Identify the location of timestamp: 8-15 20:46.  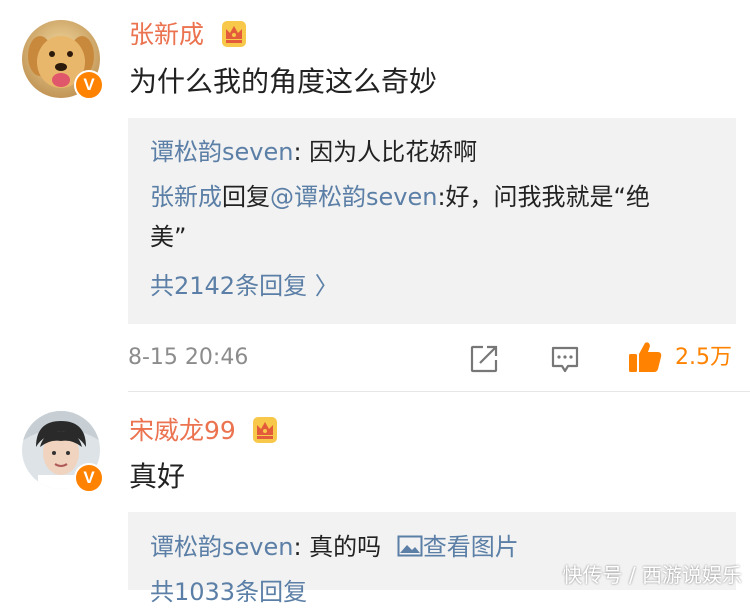
(188, 357).